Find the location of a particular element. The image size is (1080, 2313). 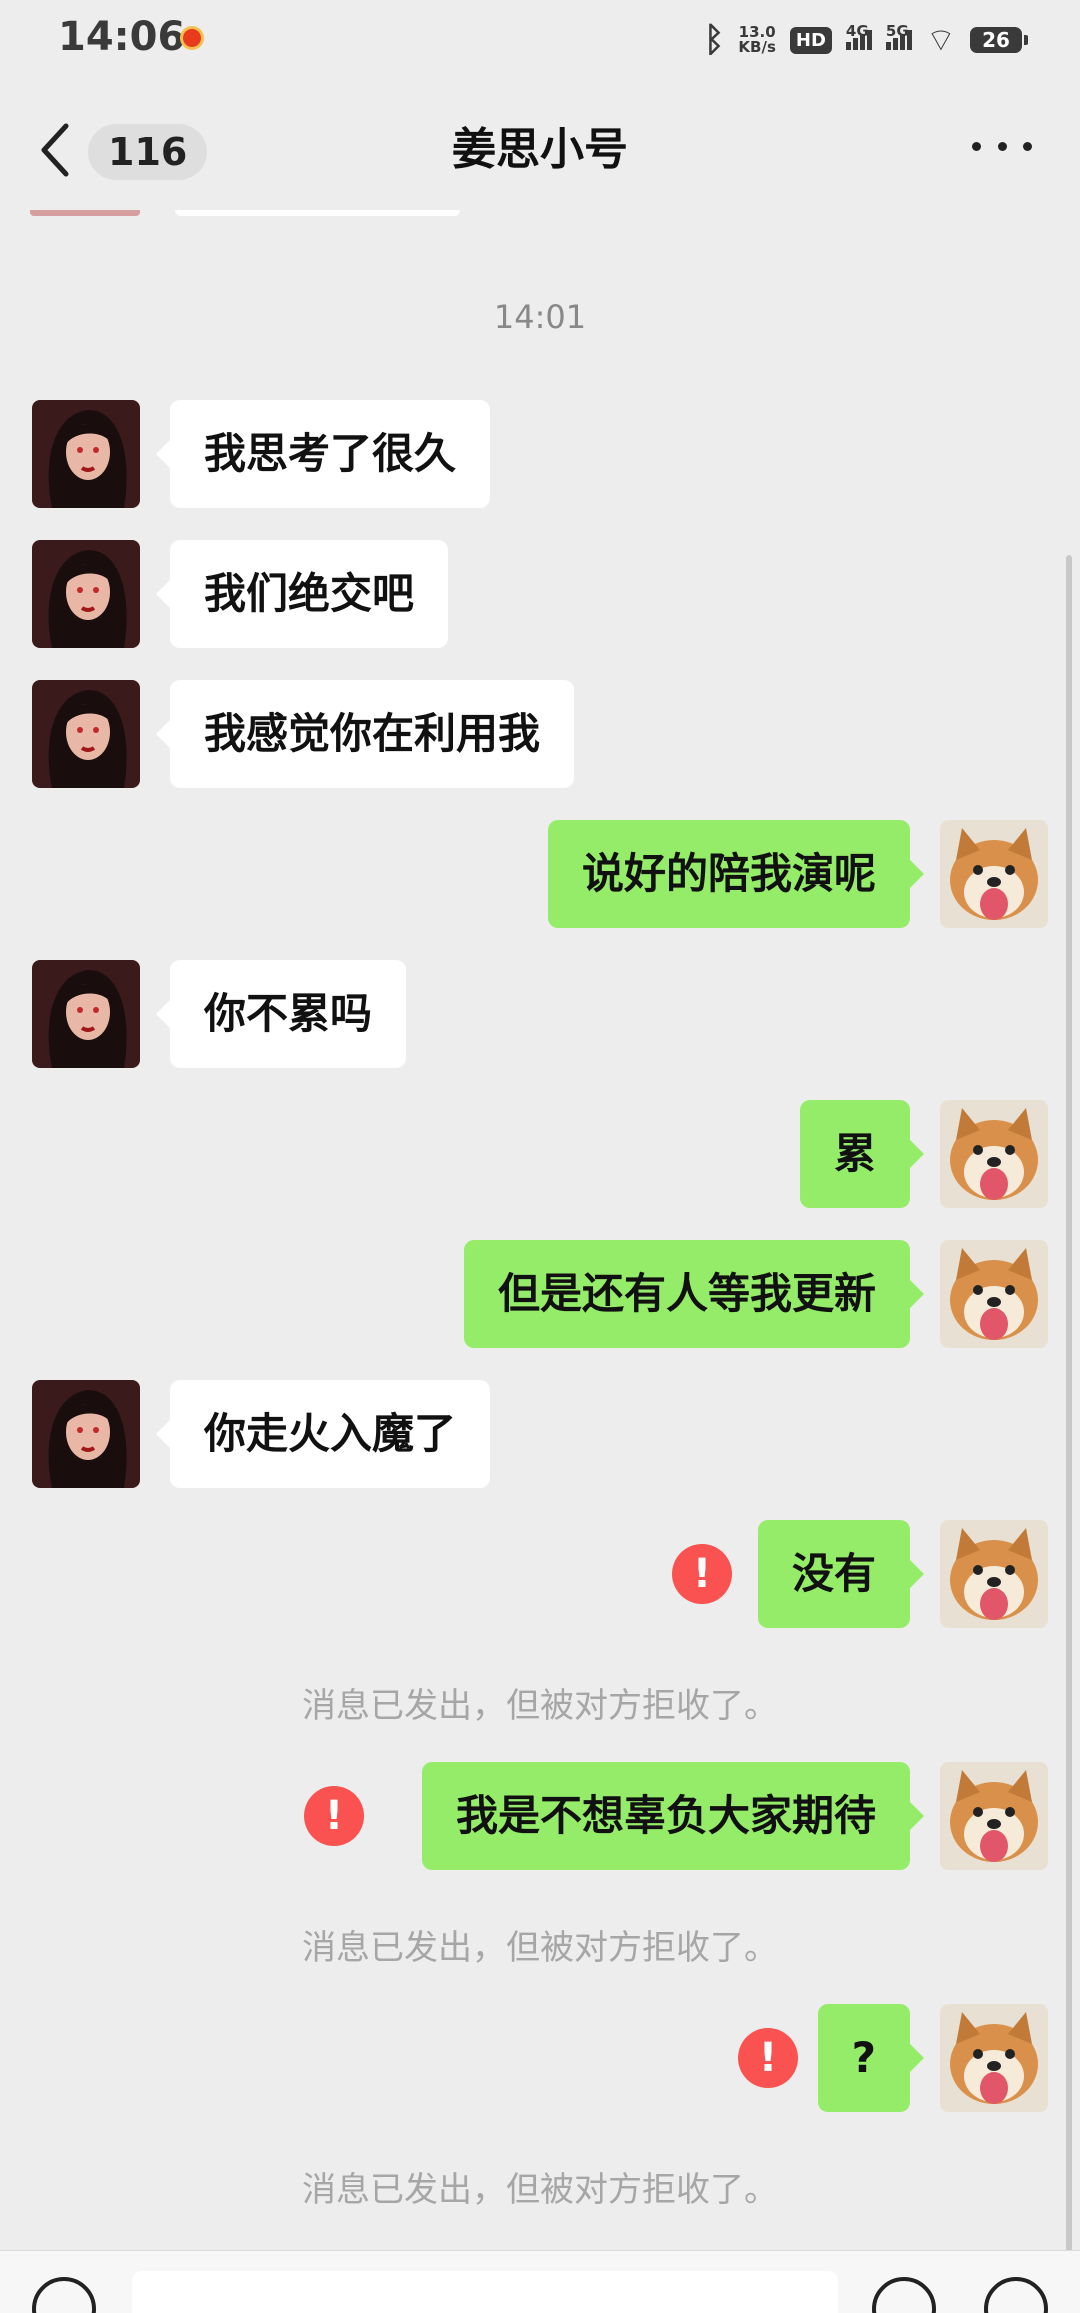

network-speed-unit: KB/s is located at coordinates (757, 47).